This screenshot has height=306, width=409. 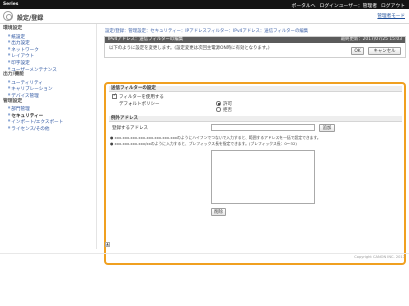 What do you see at coordinates (130, 128) in the screenshot?
I see `address-label: 登録するアドレス` at bounding box center [130, 128].